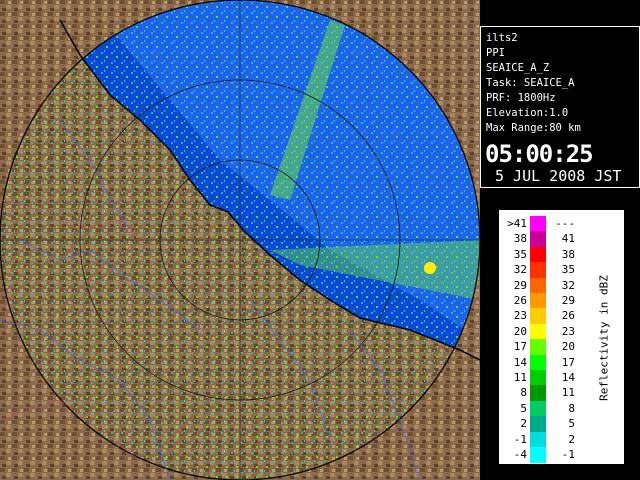 The height and width of the screenshot is (480, 640). I want to click on date-display: 5 JUL 2008 JST, so click(558, 176).